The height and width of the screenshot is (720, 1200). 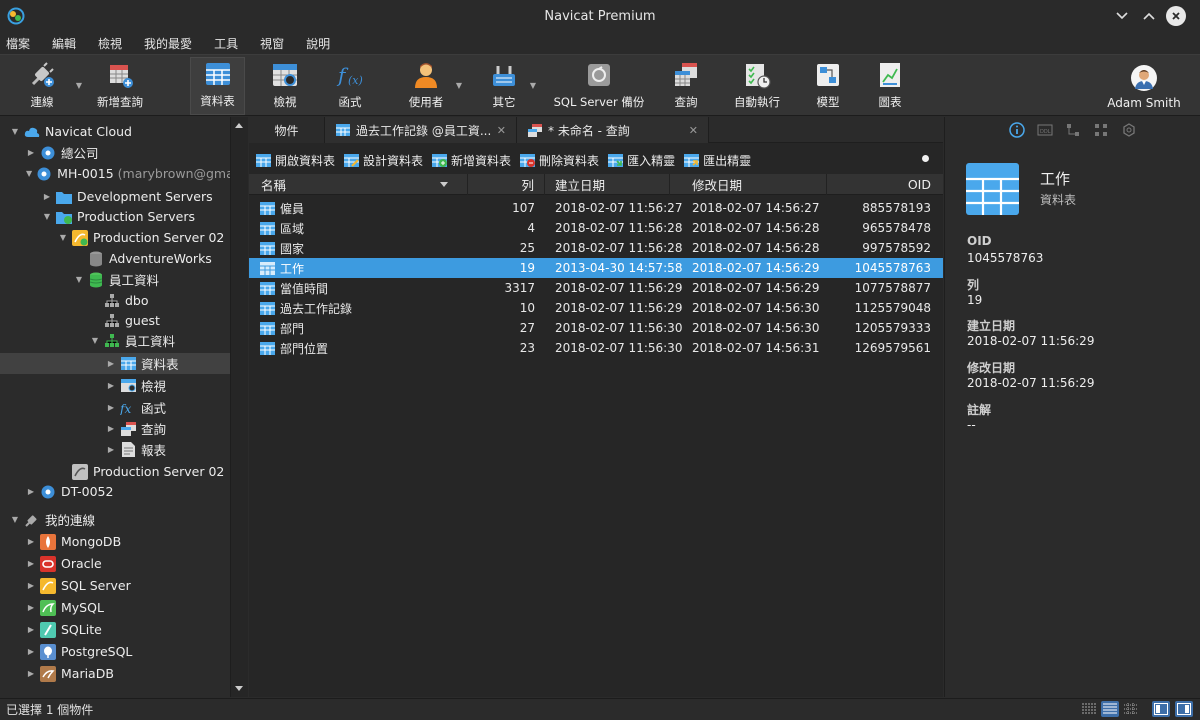 What do you see at coordinates (217, 86) in the screenshot?
I see `table-button: 資料表` at bounding box center [217, 86].